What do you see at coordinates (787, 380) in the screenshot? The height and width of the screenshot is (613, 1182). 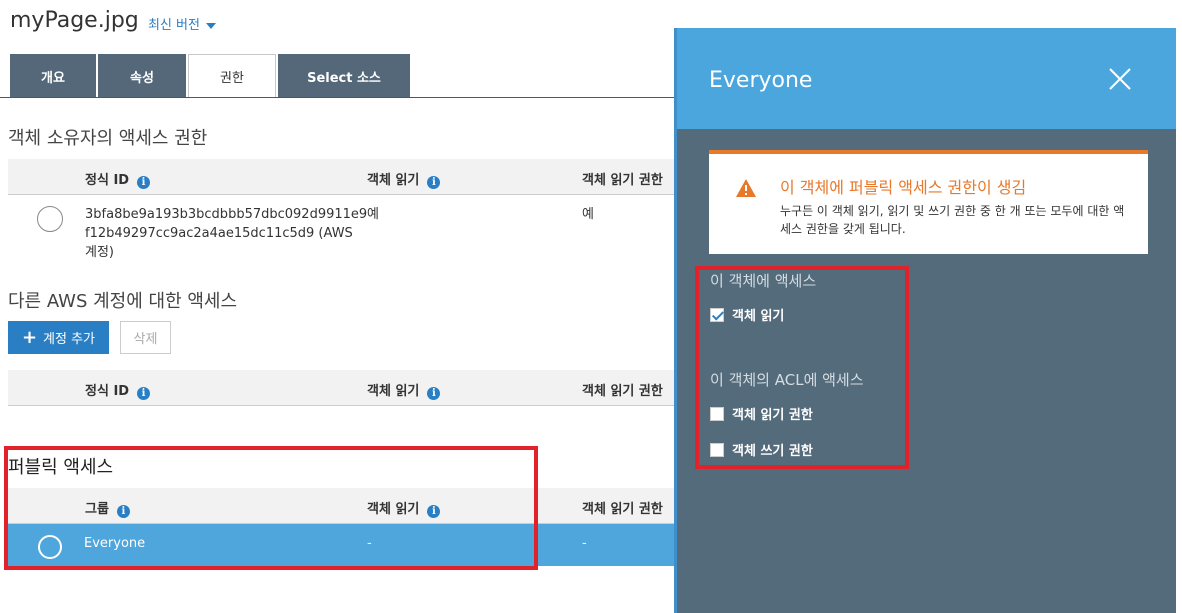 I see `acl-access-label: 이 객체의 ACL에 액세스` at bounding box center [787, 380].